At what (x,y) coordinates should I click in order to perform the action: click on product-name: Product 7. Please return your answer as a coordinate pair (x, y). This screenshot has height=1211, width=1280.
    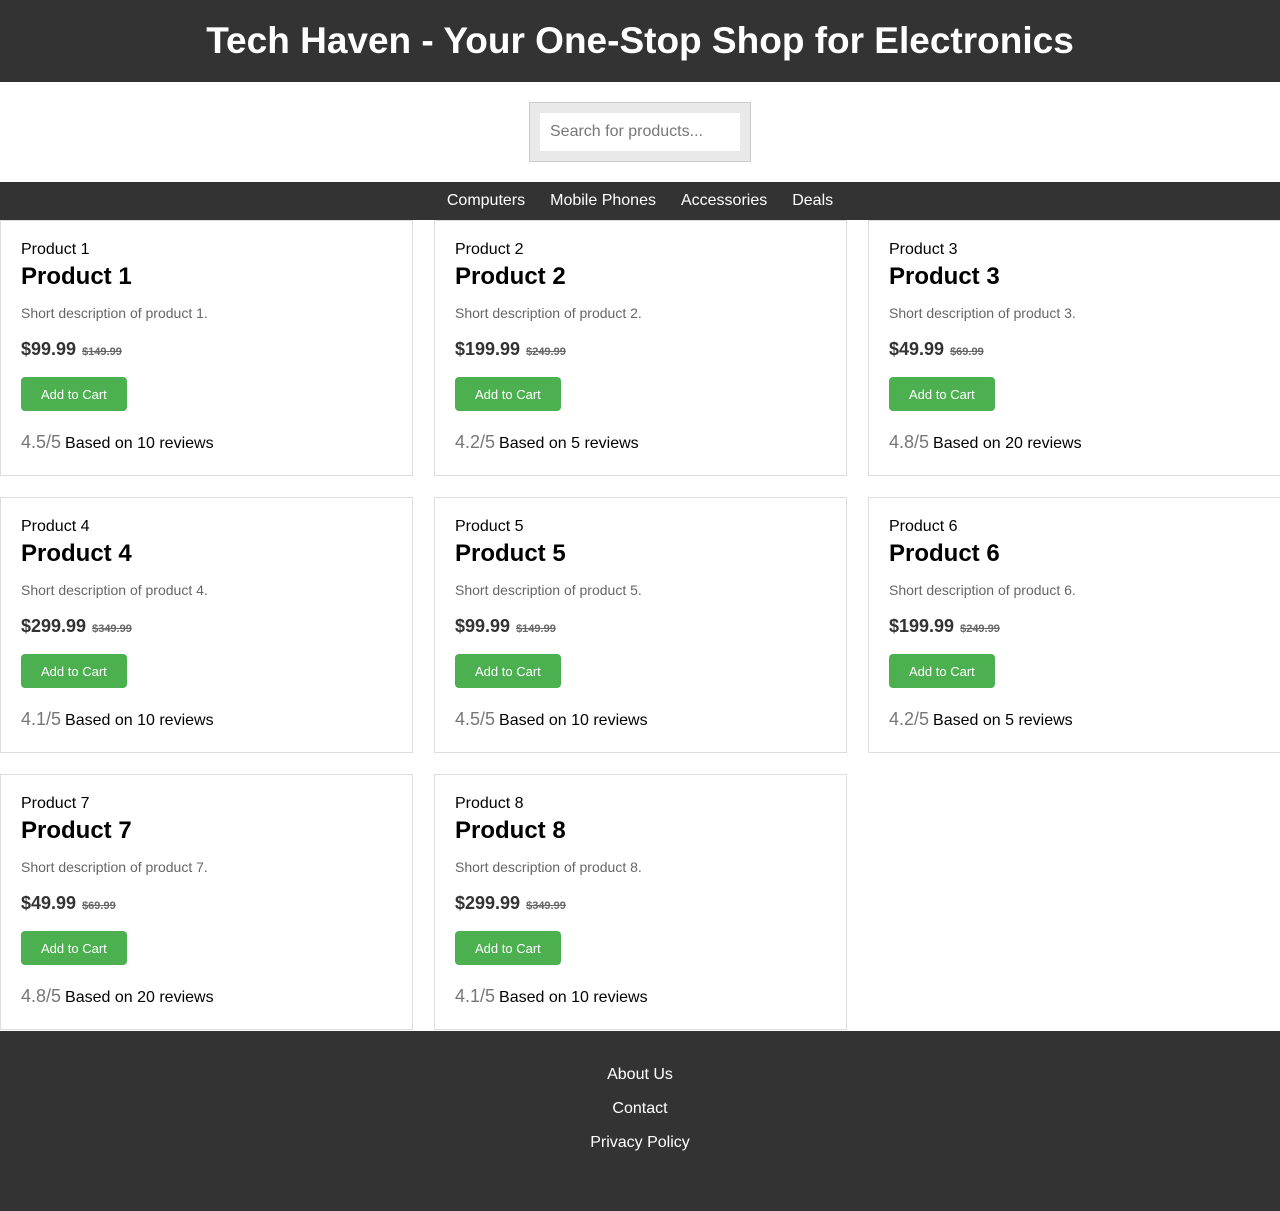
    Looking at the image, I should click on (76, 830).